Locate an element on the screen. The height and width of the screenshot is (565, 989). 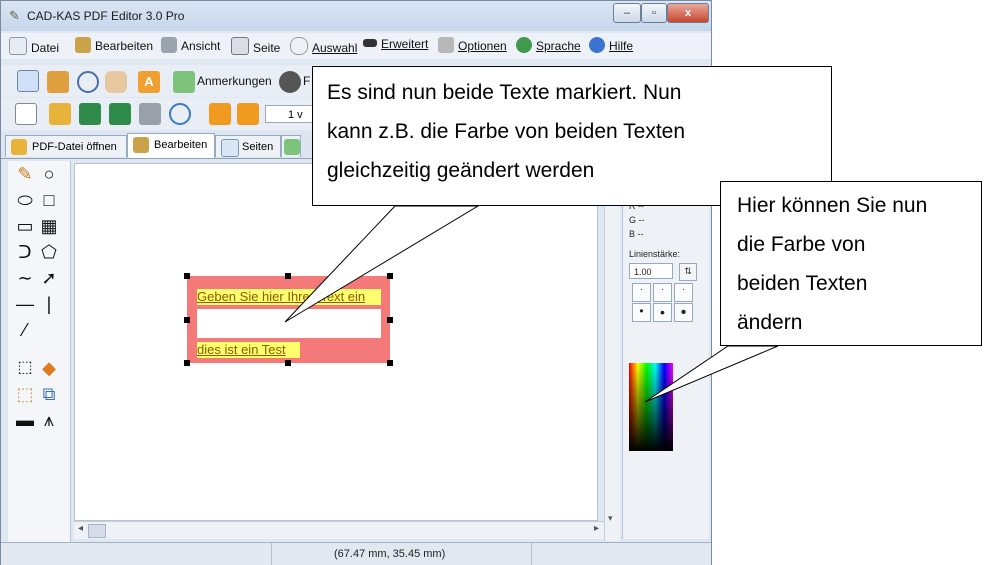
right-callout-pointer is located at coordinates (711, 374).